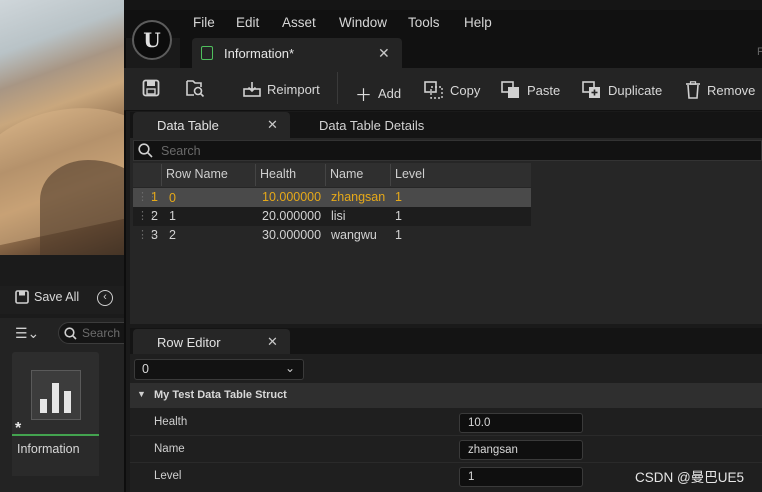 The height and width of the screenshot is (492, 762). I want to click on chevron-down-icon: ⌄, so click(290, 368).